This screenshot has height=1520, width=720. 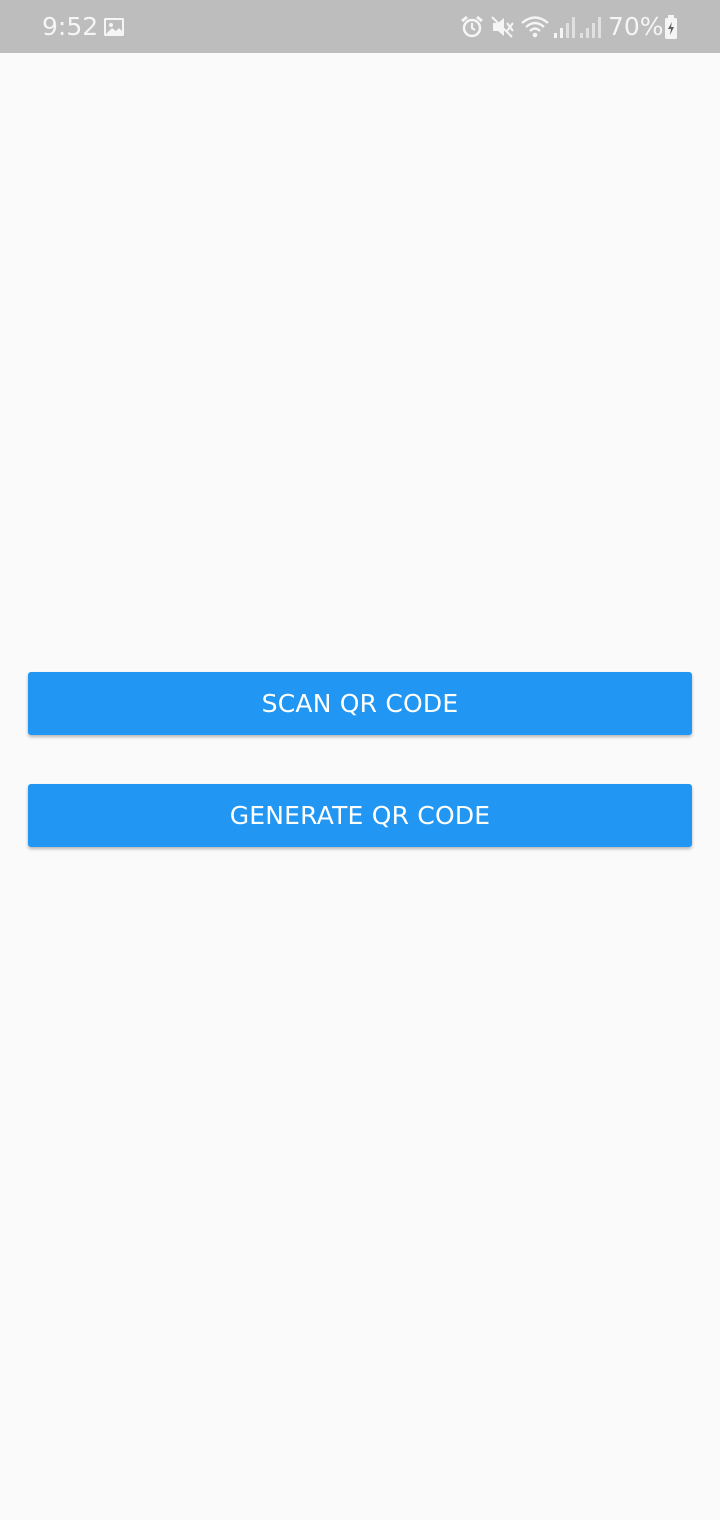 What do you see at coordinates (535, 27) in the screenshot?
I see `wifi-icon` at bounding box center [535, 27].